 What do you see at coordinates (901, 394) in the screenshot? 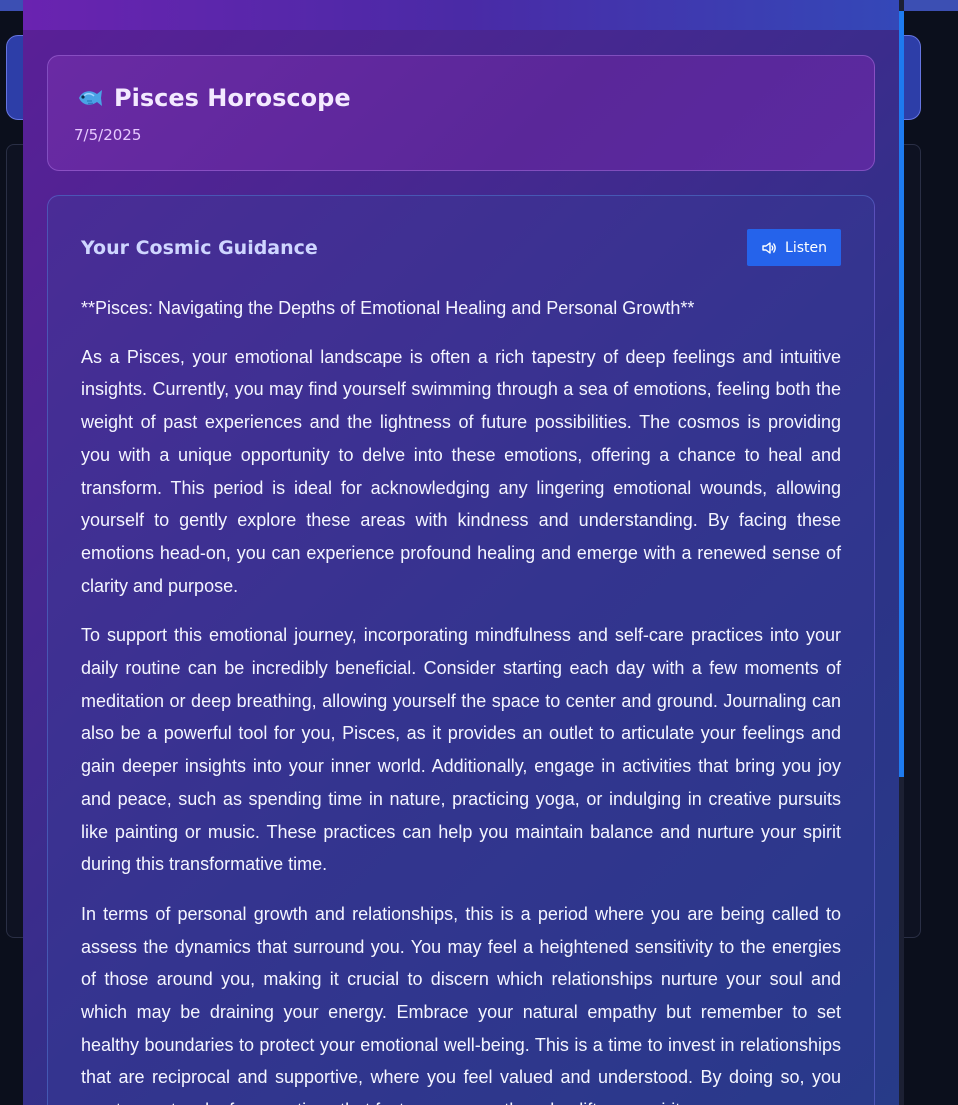
I see `scrollbar-thumb` at bounding box center [901, 394].